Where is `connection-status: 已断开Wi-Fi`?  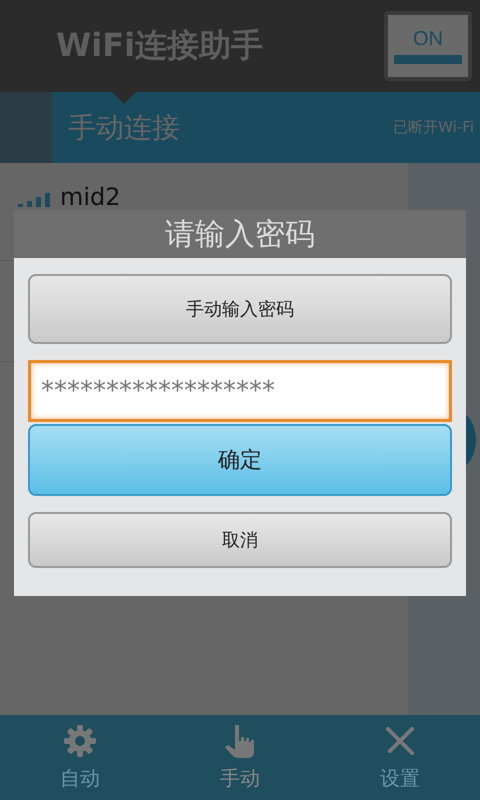 connection-status: 已断开Wi-Fi is located at coordinates (433, 127).